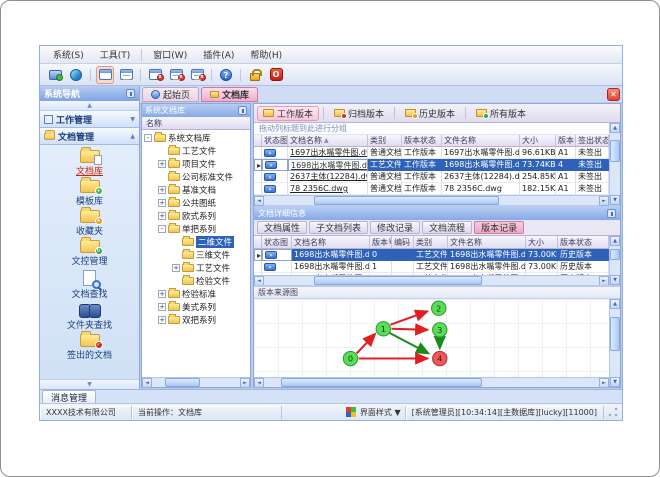 This screenshot has width=660, height=477. I want to click on menu-tools: 工具(T), so click(115, 54).